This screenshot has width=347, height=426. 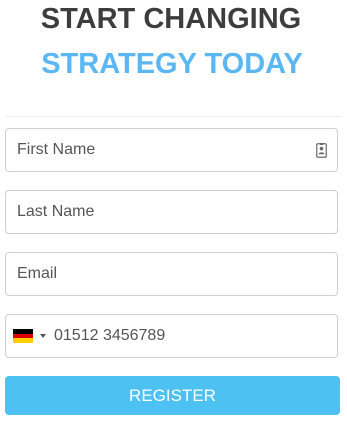 I want to click on last-name-input, so click(x=171, y=212).